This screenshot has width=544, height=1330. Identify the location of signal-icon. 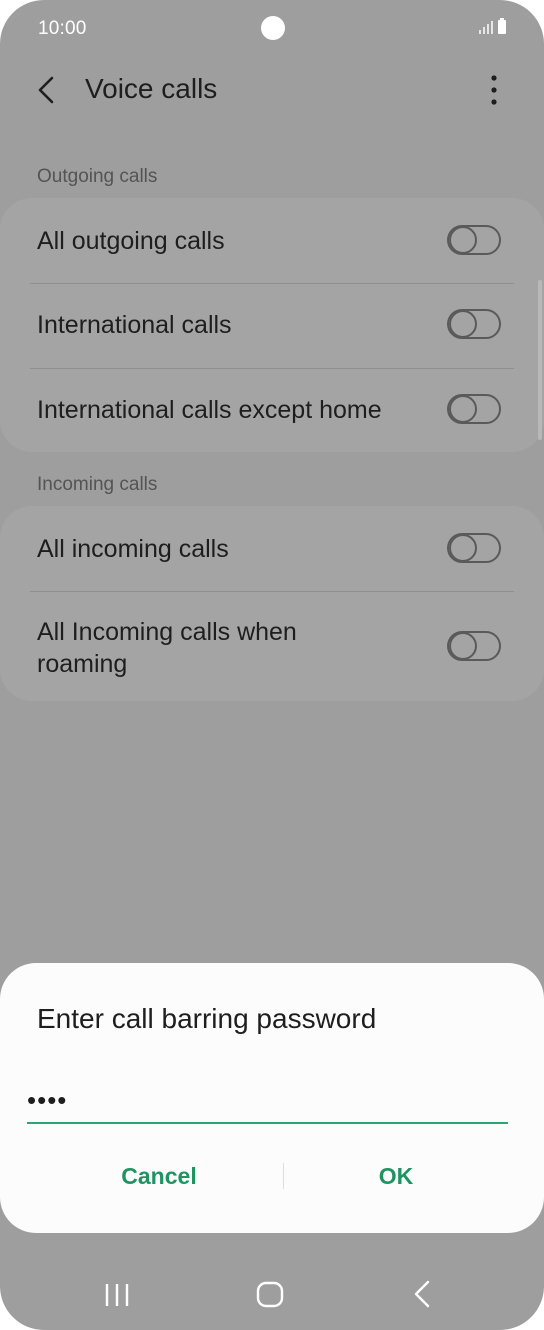
(486, 27).